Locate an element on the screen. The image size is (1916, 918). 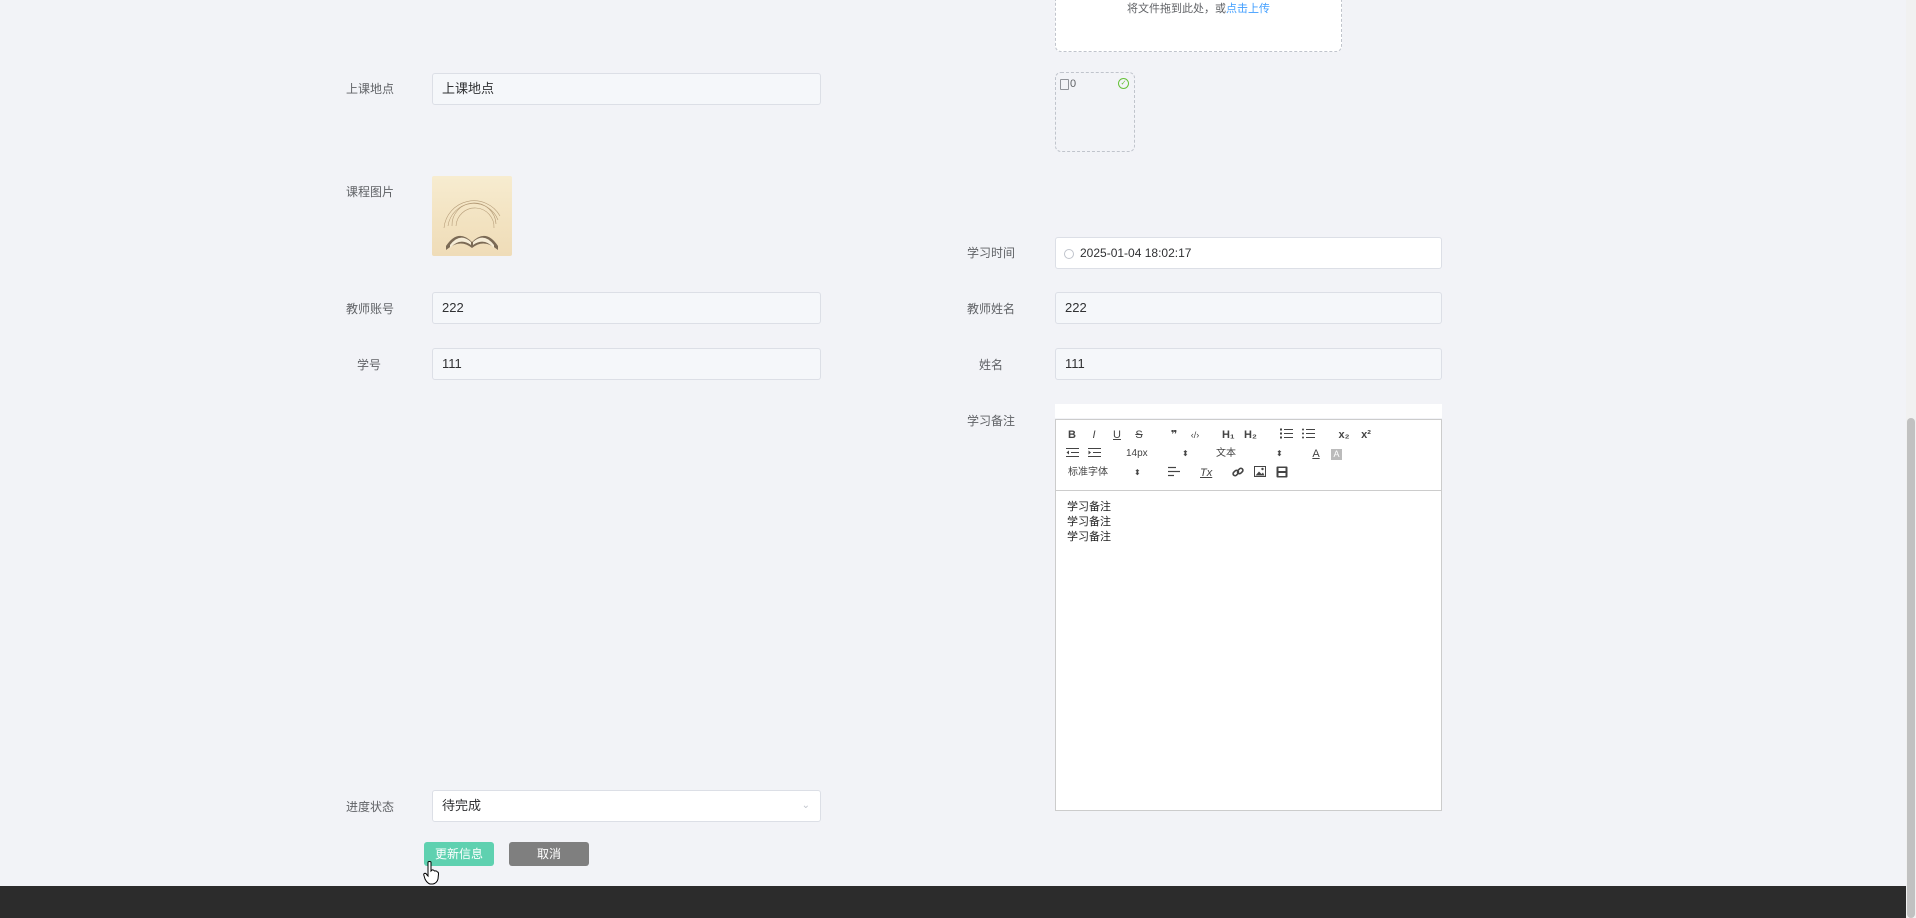
font-size-select: 14px ⬍ is located at coordinates (1158, 454).